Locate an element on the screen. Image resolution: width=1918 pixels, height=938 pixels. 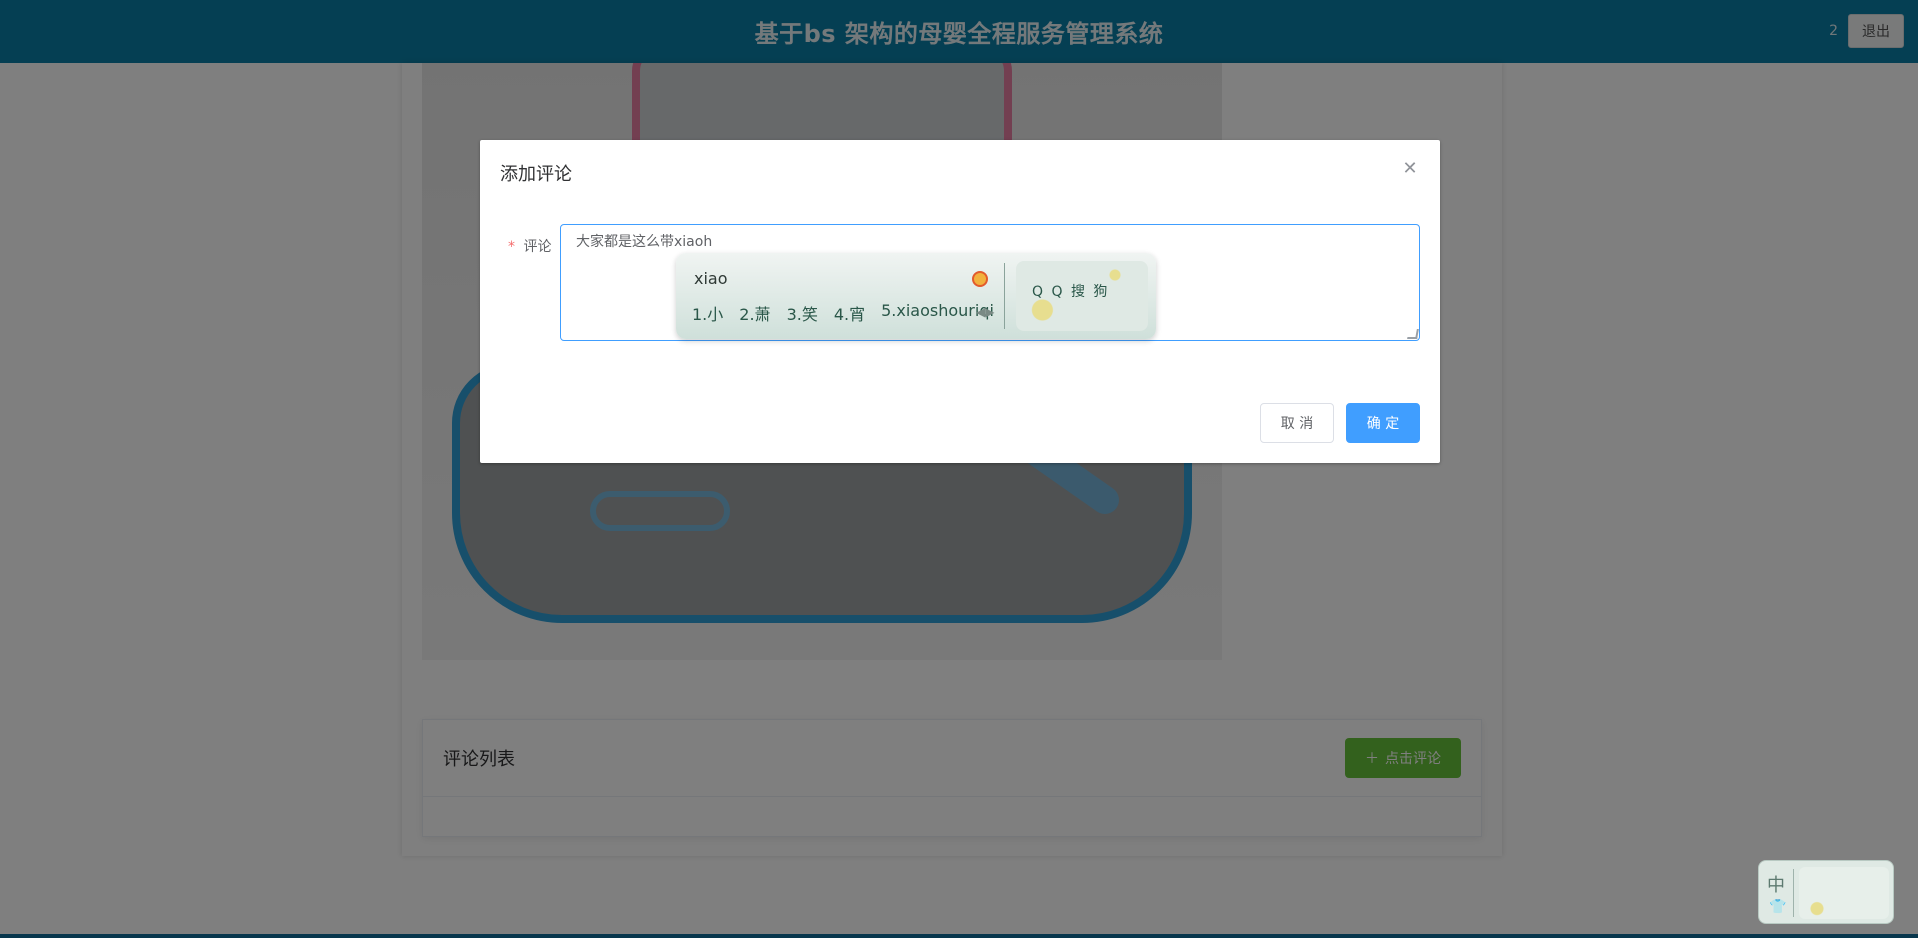
comment-field-label: * 评论 is located at coordinates (529, 246).